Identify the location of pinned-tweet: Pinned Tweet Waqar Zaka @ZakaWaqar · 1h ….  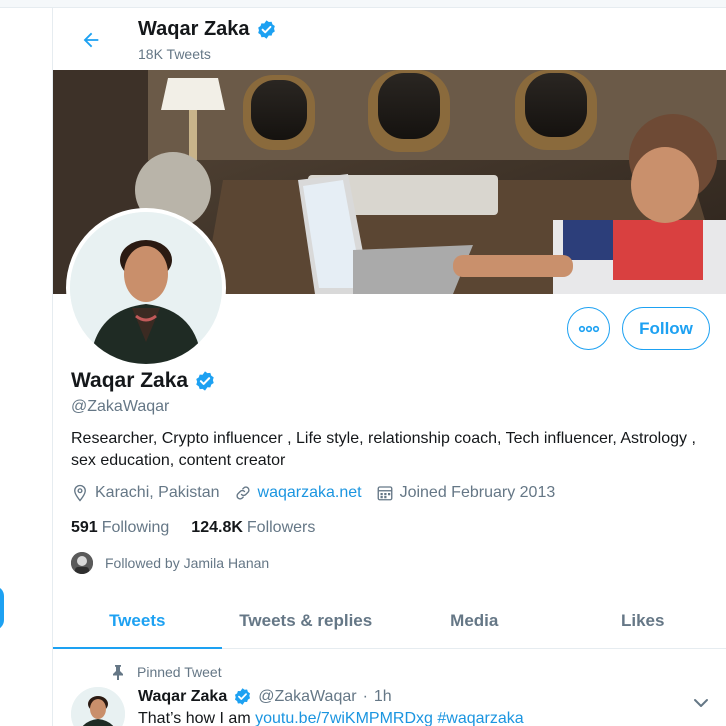
(389, 687).